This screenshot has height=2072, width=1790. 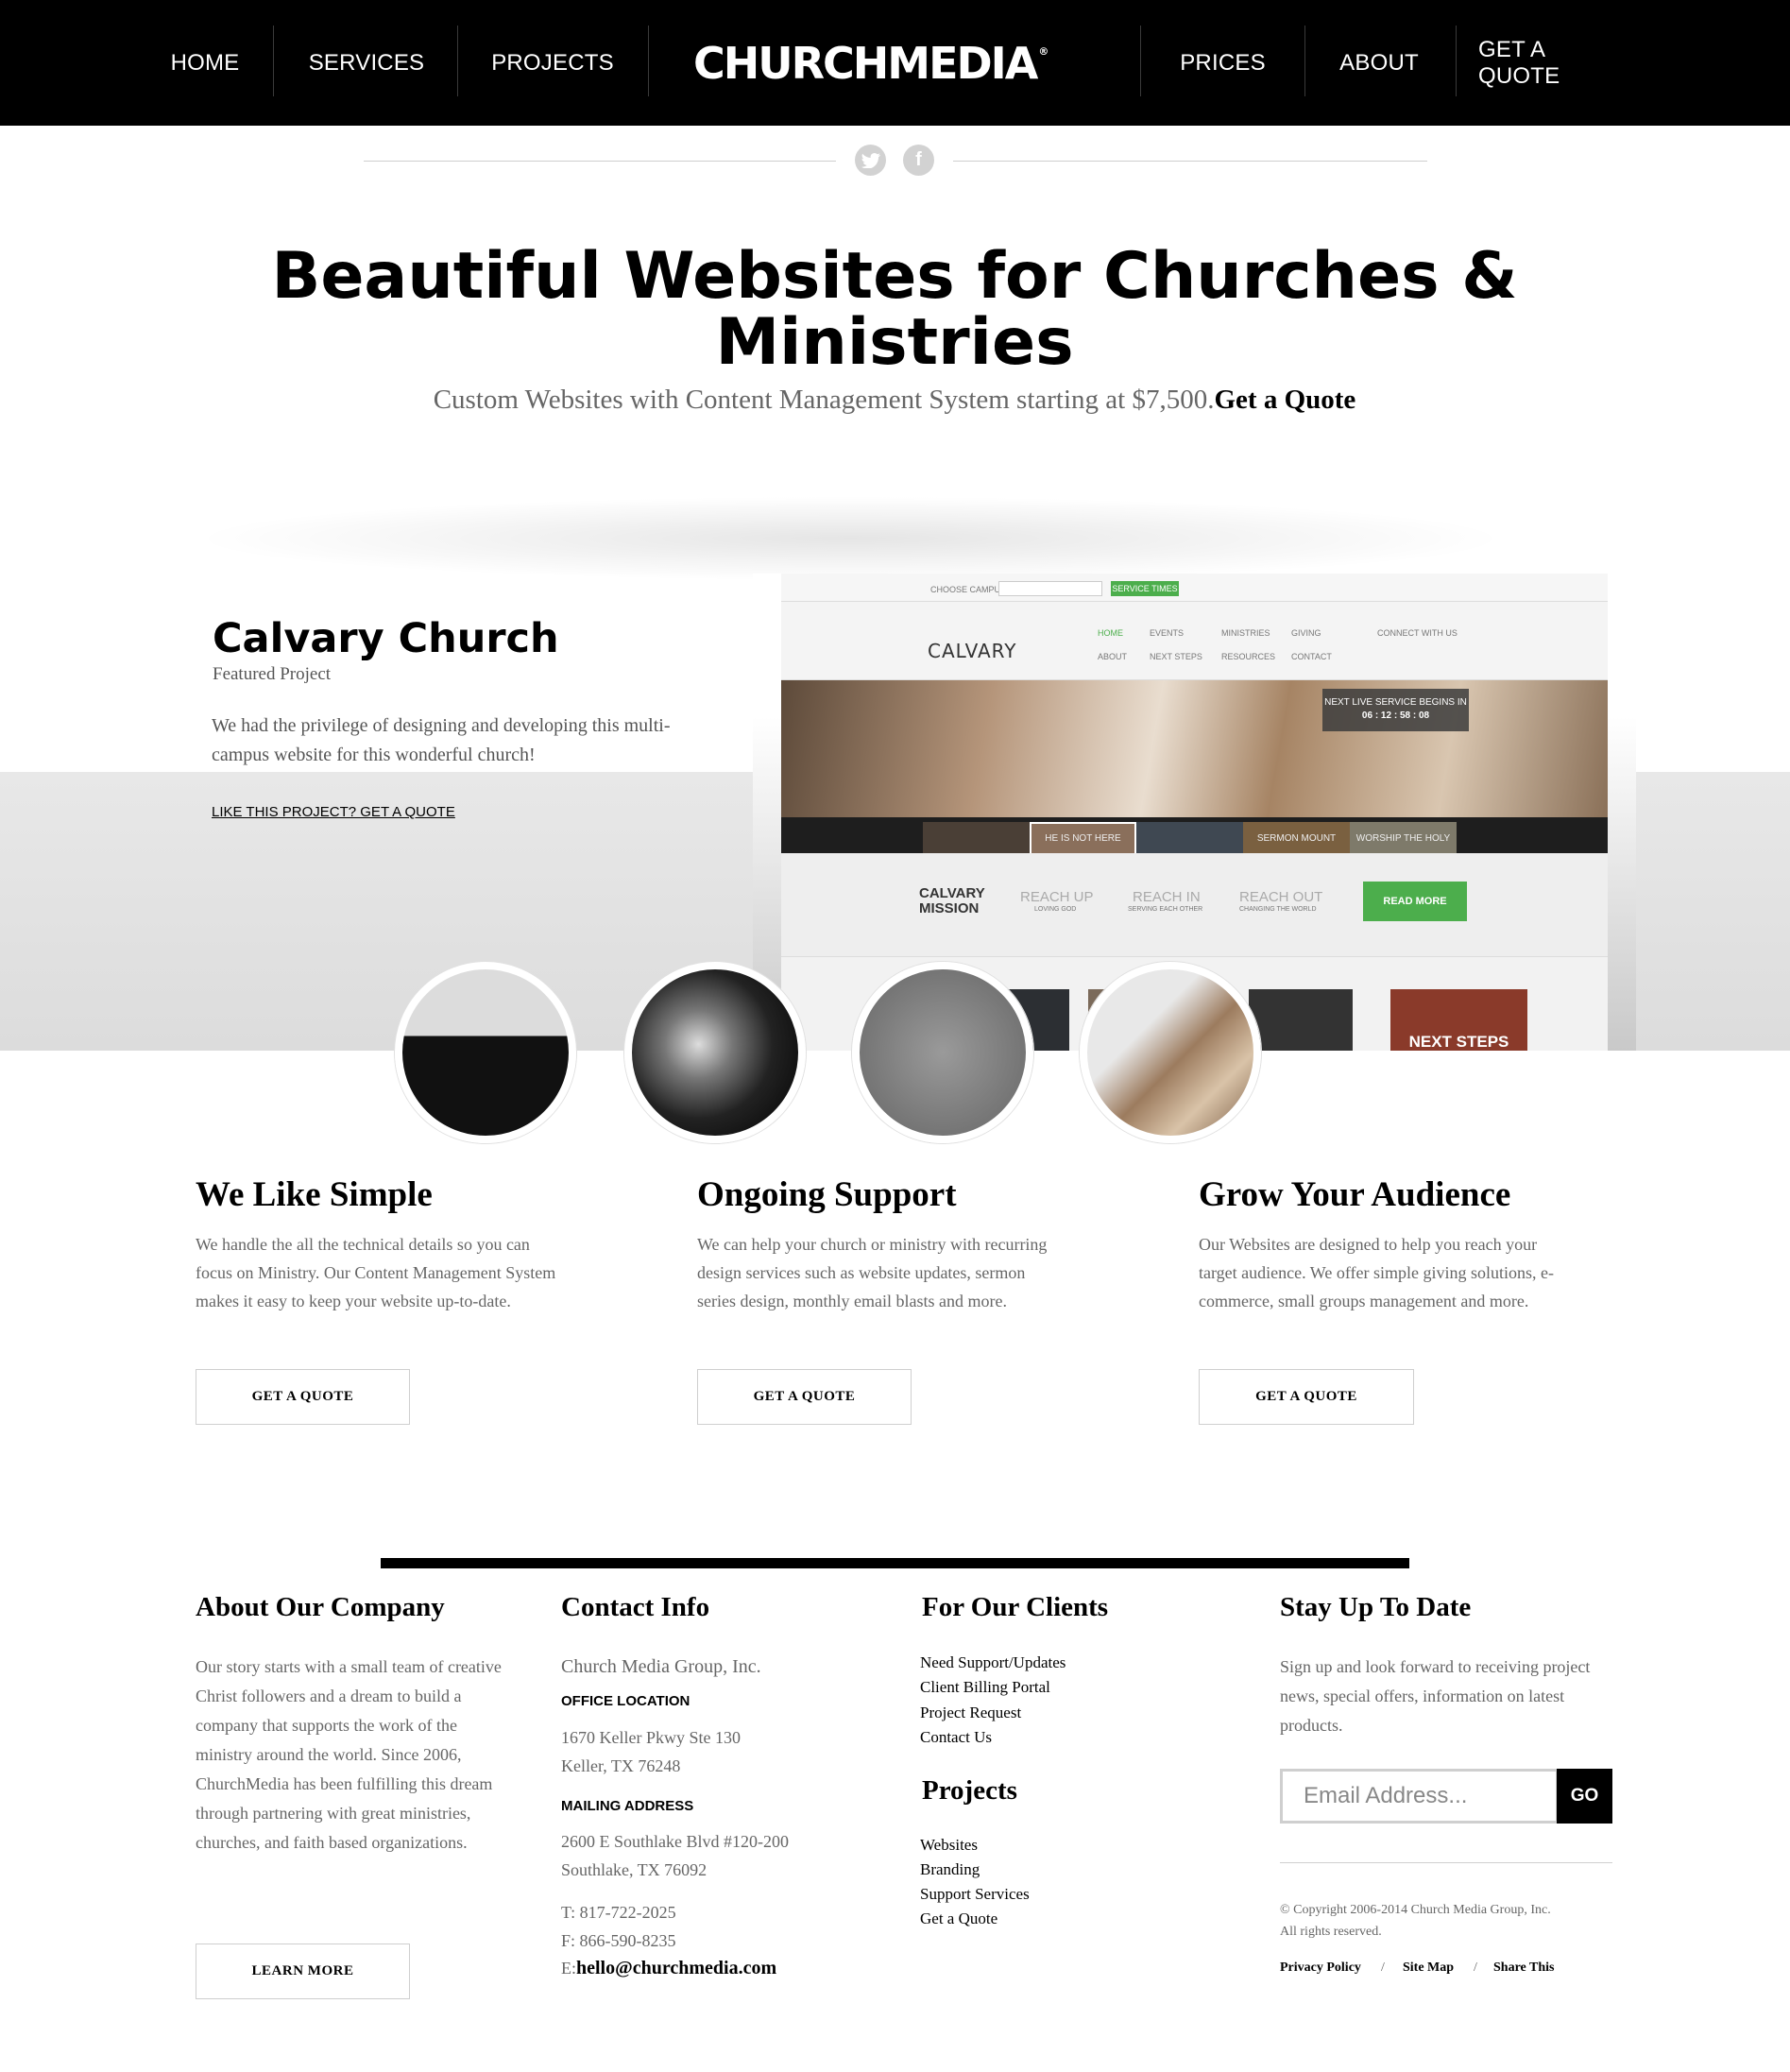 I want to click on footer-project-link: Branding, so click(x=950, y=1869).